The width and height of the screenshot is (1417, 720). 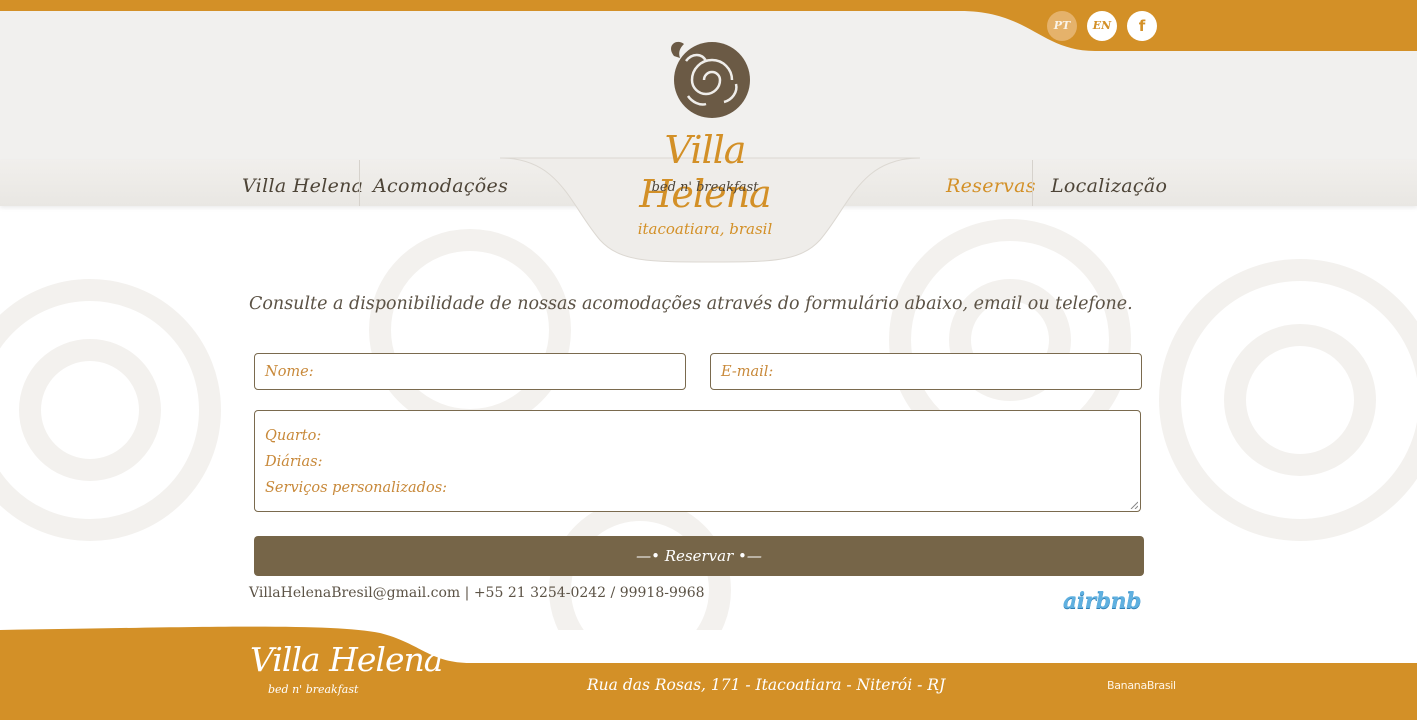 What do you see at coordinates (1142, 26) in the screenshot?
I see `facebook-icon: f` at bounding box center [1142, 26].